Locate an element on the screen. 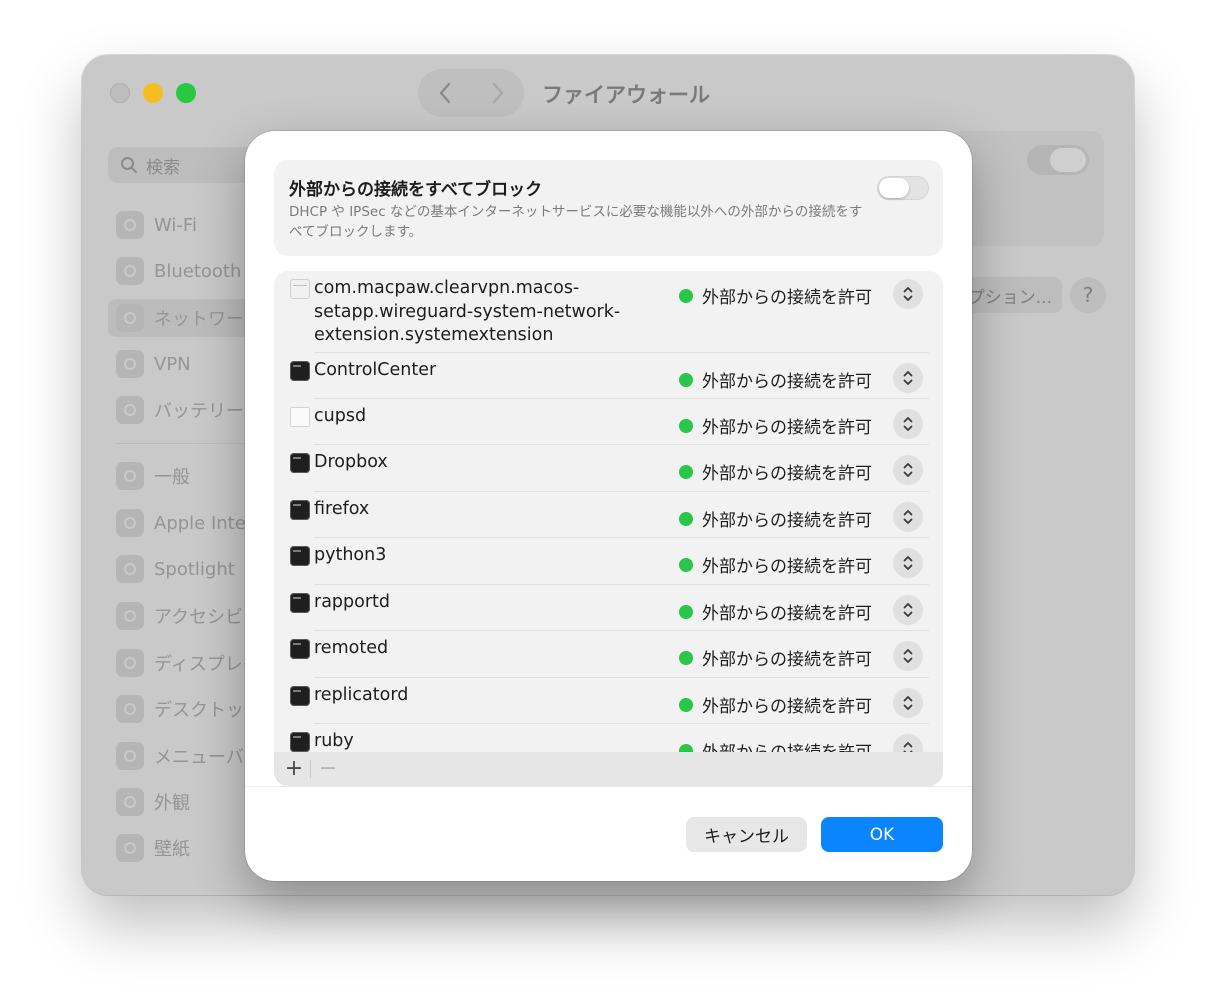 This screenshot has width=1216, height=1002. minimize-window-button is located at coordinates (153, 93).